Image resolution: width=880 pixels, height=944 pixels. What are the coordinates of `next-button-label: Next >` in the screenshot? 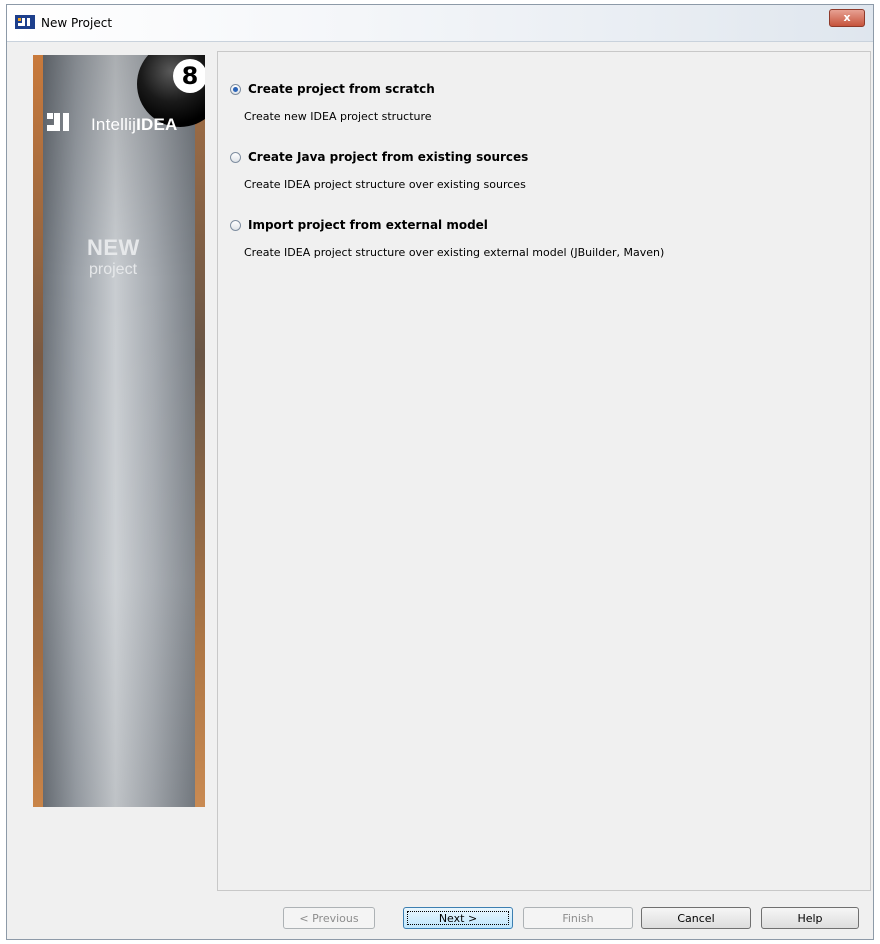 It's located at (458, 918).